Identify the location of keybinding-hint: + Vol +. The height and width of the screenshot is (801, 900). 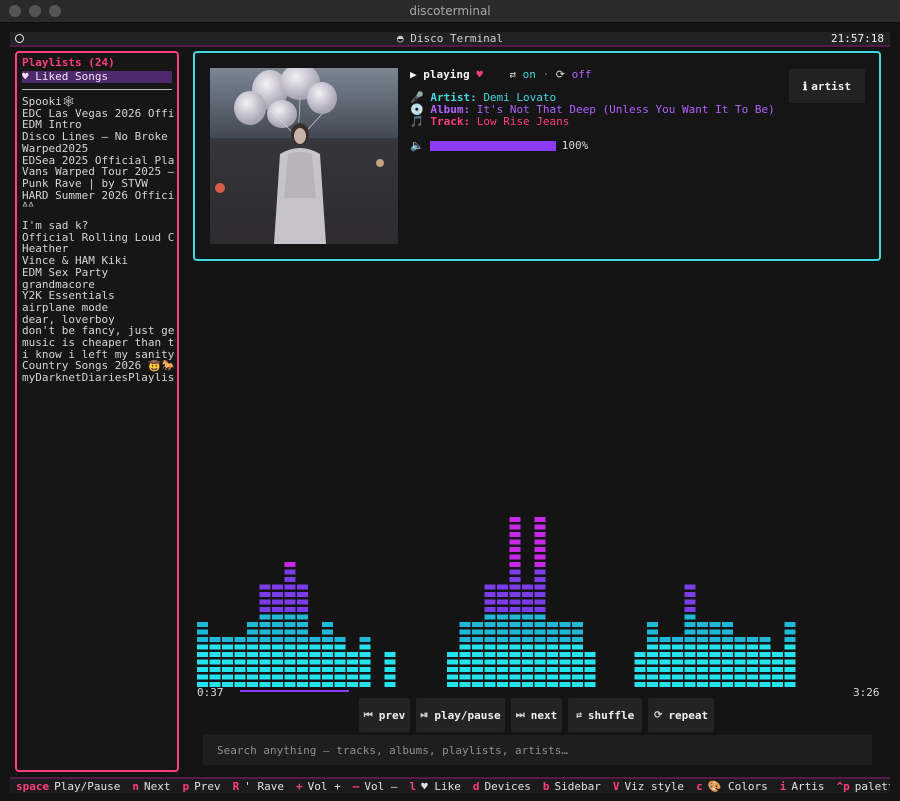
(318, 786).